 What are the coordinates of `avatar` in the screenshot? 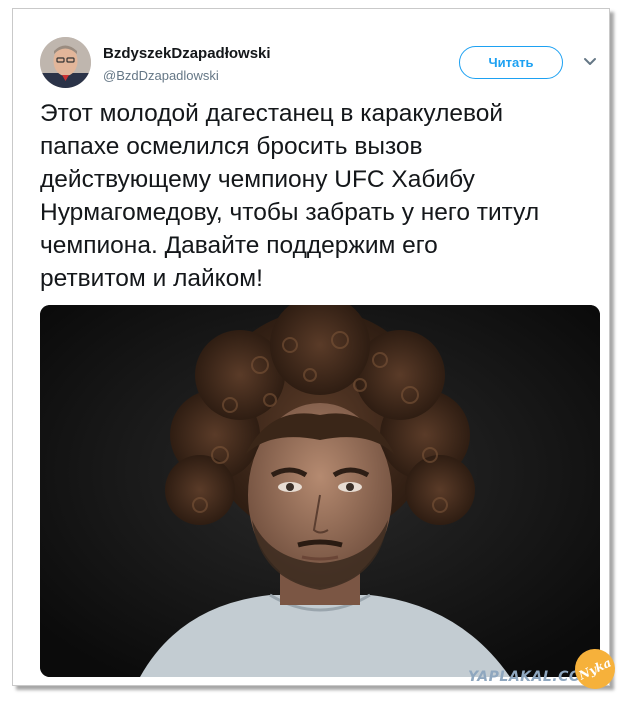 It's located at (65, 62).